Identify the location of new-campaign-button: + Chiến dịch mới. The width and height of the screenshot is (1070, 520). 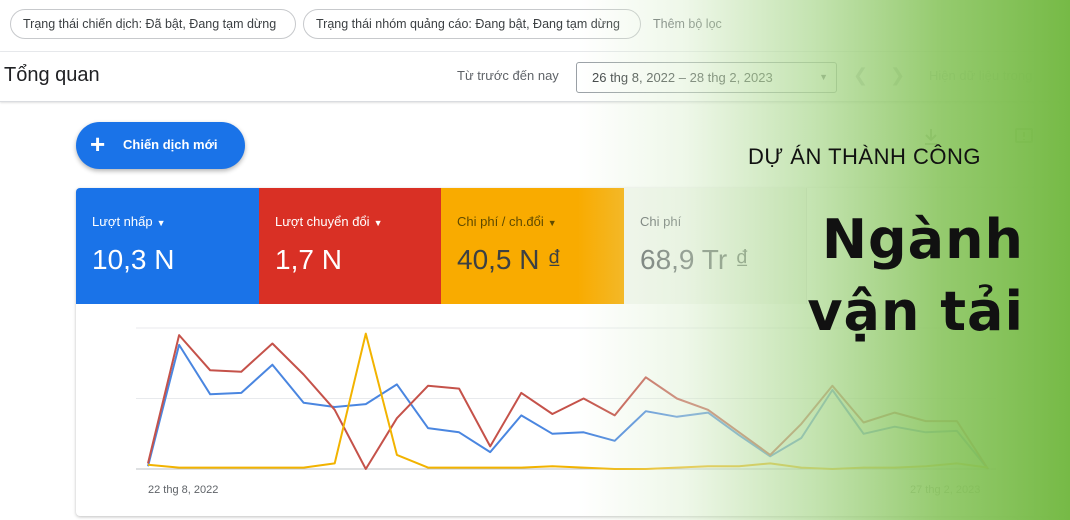
(160, 145).